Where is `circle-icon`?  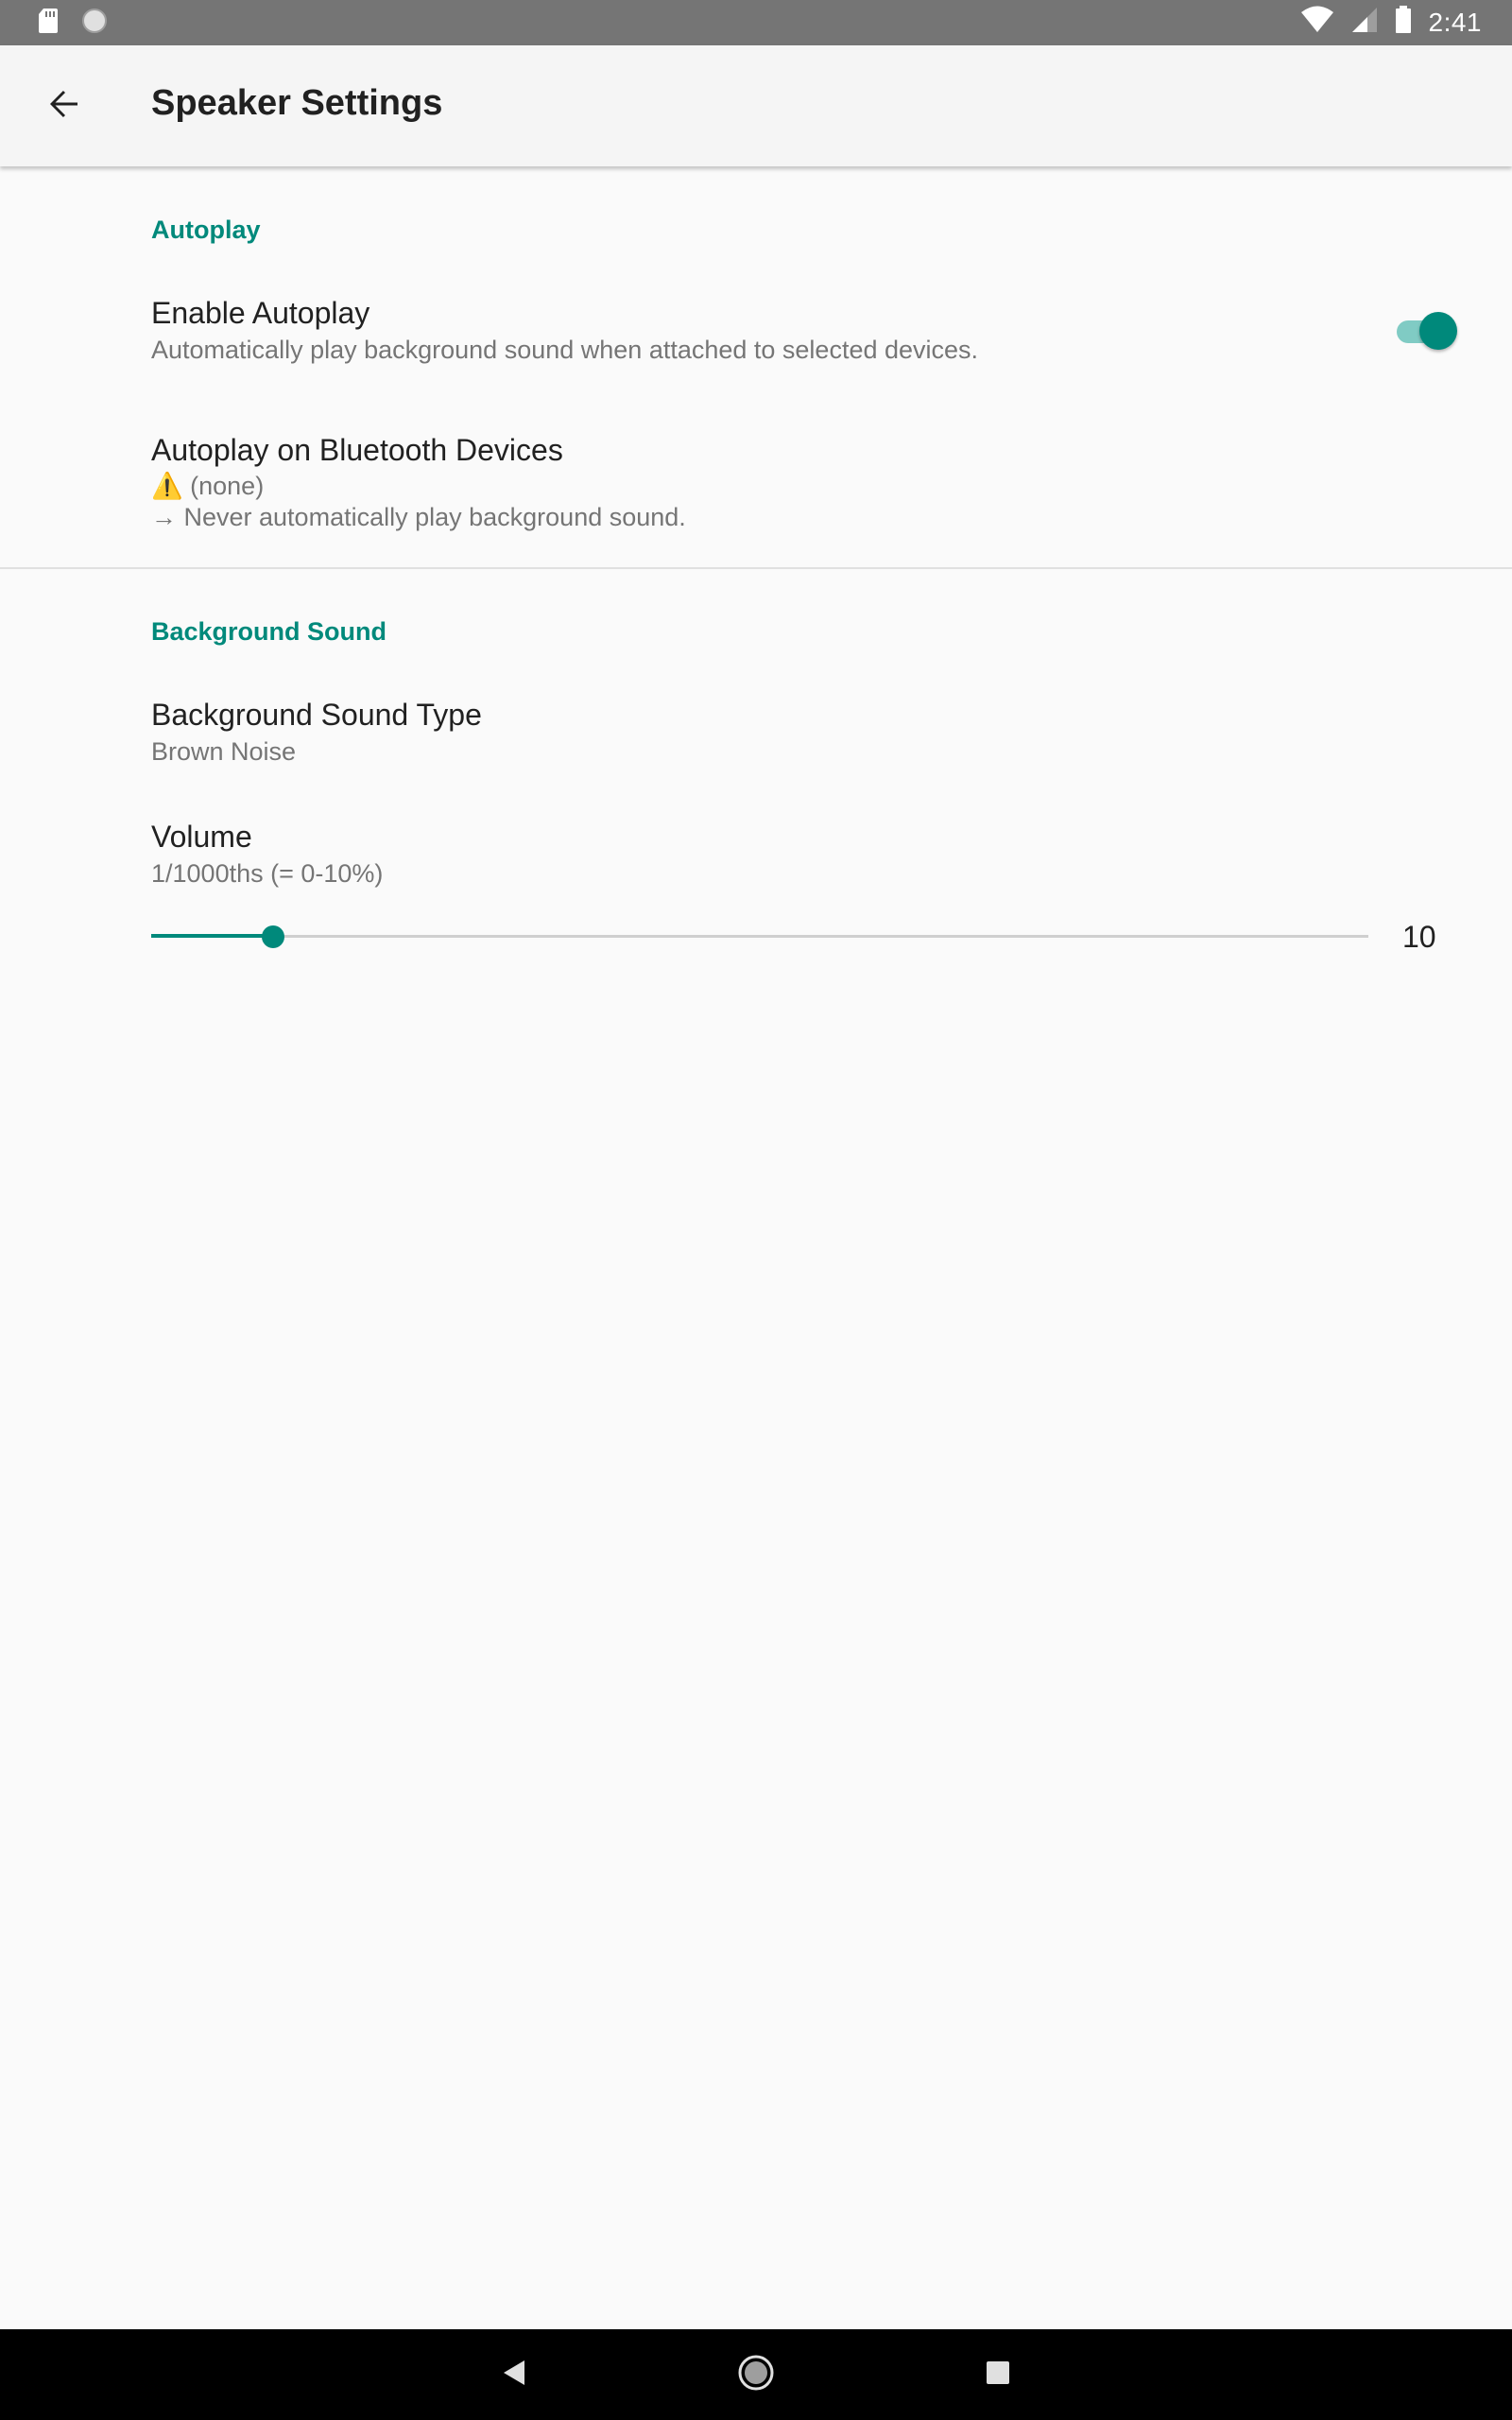
circle-icon is located at coordinates (94, 24).